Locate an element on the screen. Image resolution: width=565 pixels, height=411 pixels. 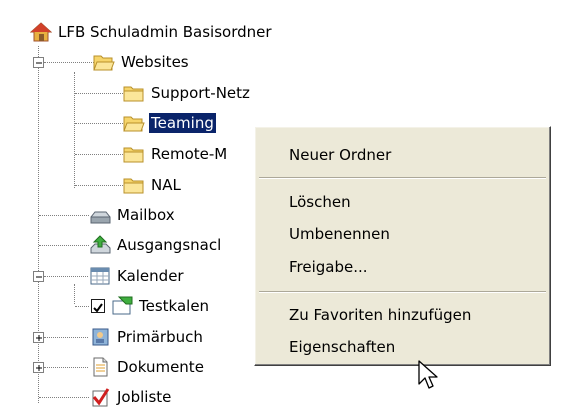
tree-item-label: Kalender is located at coordinates (150, 276).